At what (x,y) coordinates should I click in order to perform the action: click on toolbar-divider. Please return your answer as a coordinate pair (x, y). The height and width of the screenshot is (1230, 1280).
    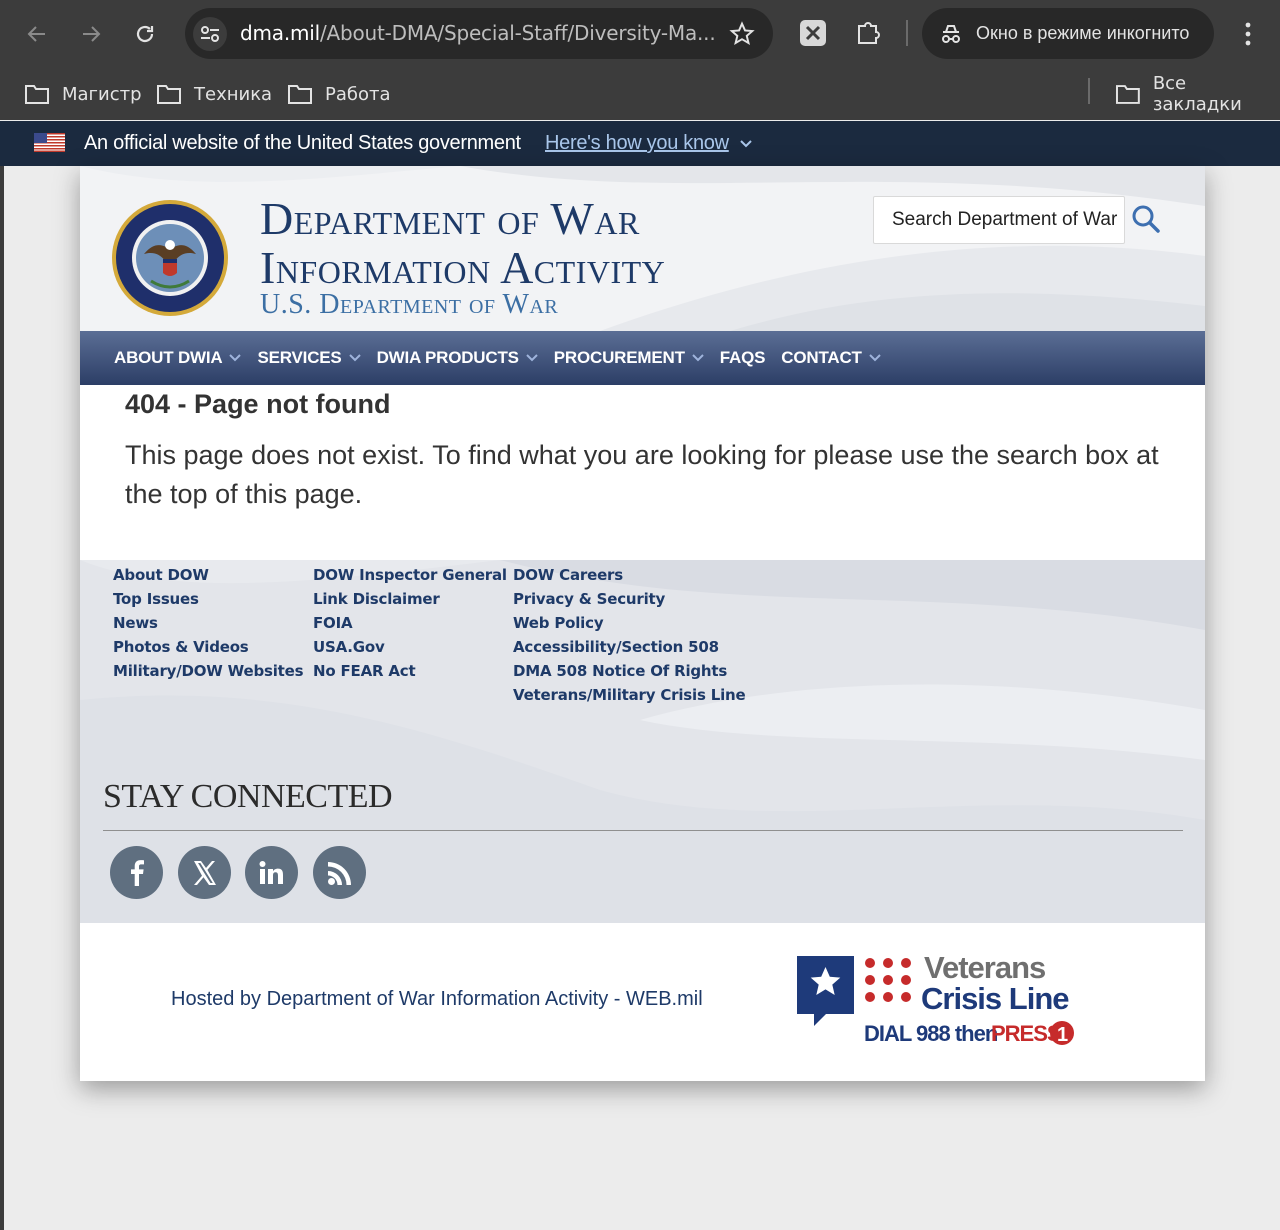
    Looking at the image, I should click on (907, 33).